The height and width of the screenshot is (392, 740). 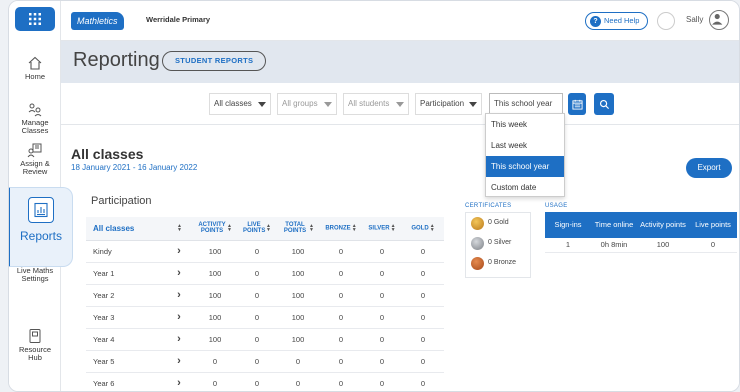 I want to click on mathletics-logo: Mathletics, so click(x=97, y=21).